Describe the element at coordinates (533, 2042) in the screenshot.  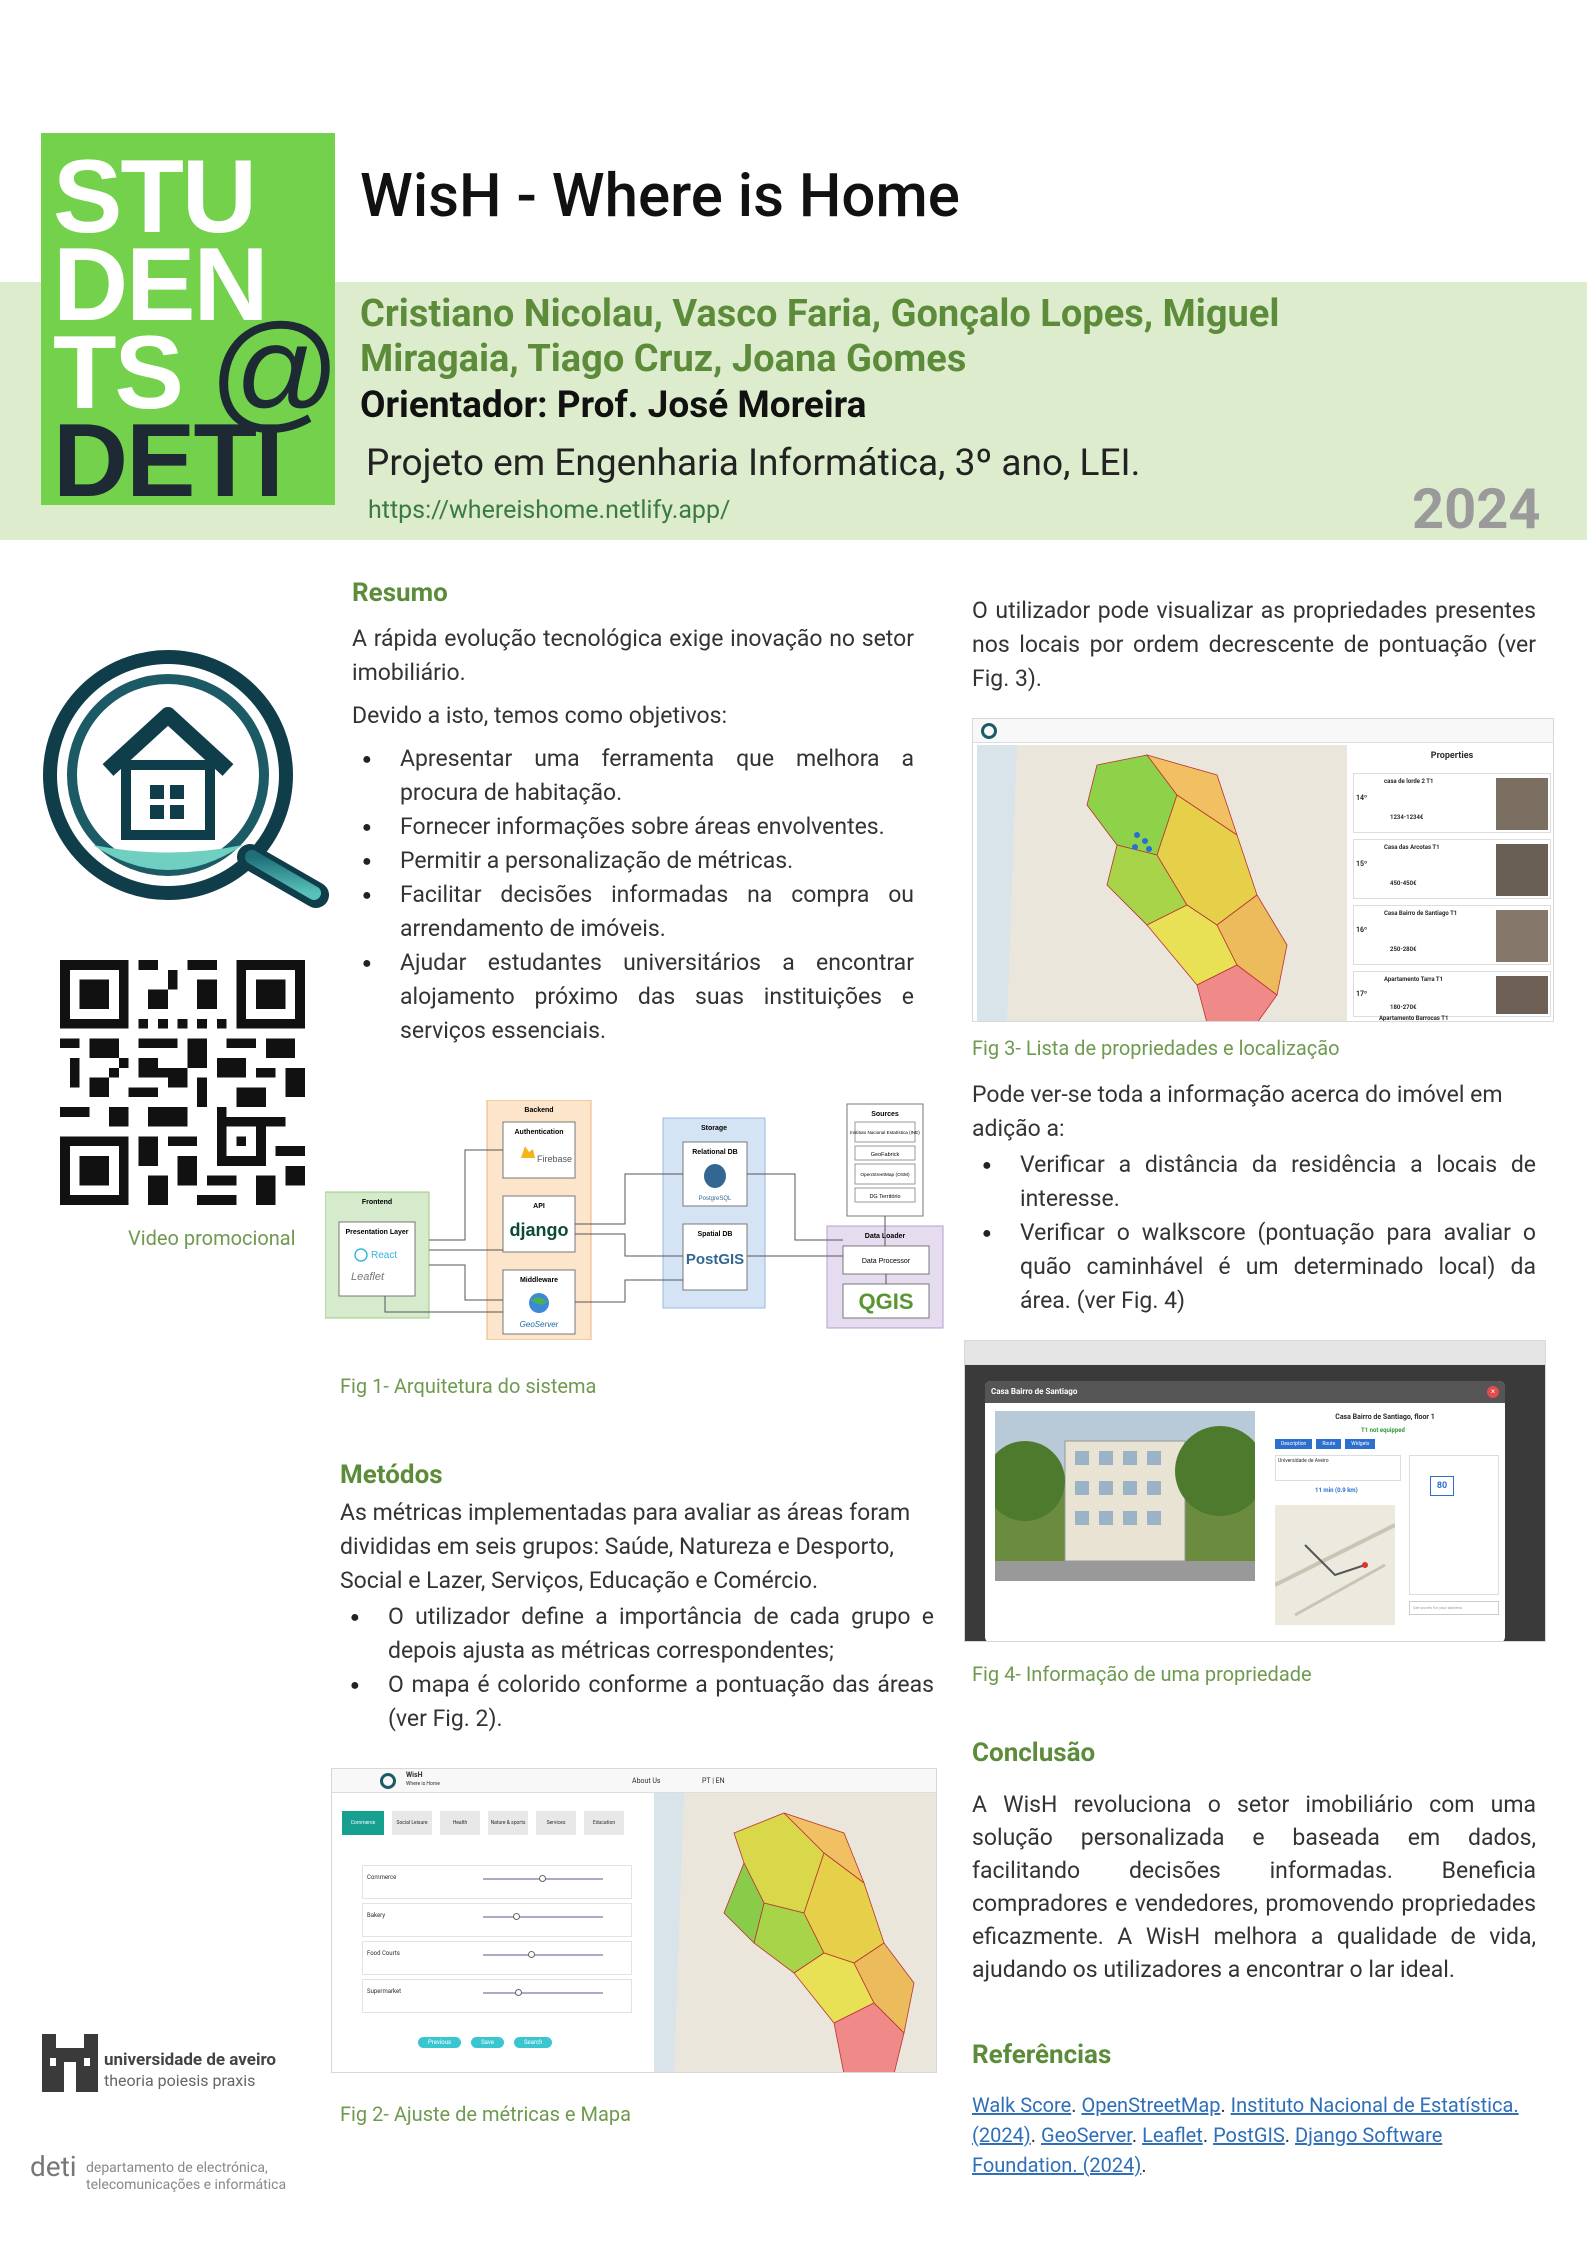
I see `search-button: Search` at that location.